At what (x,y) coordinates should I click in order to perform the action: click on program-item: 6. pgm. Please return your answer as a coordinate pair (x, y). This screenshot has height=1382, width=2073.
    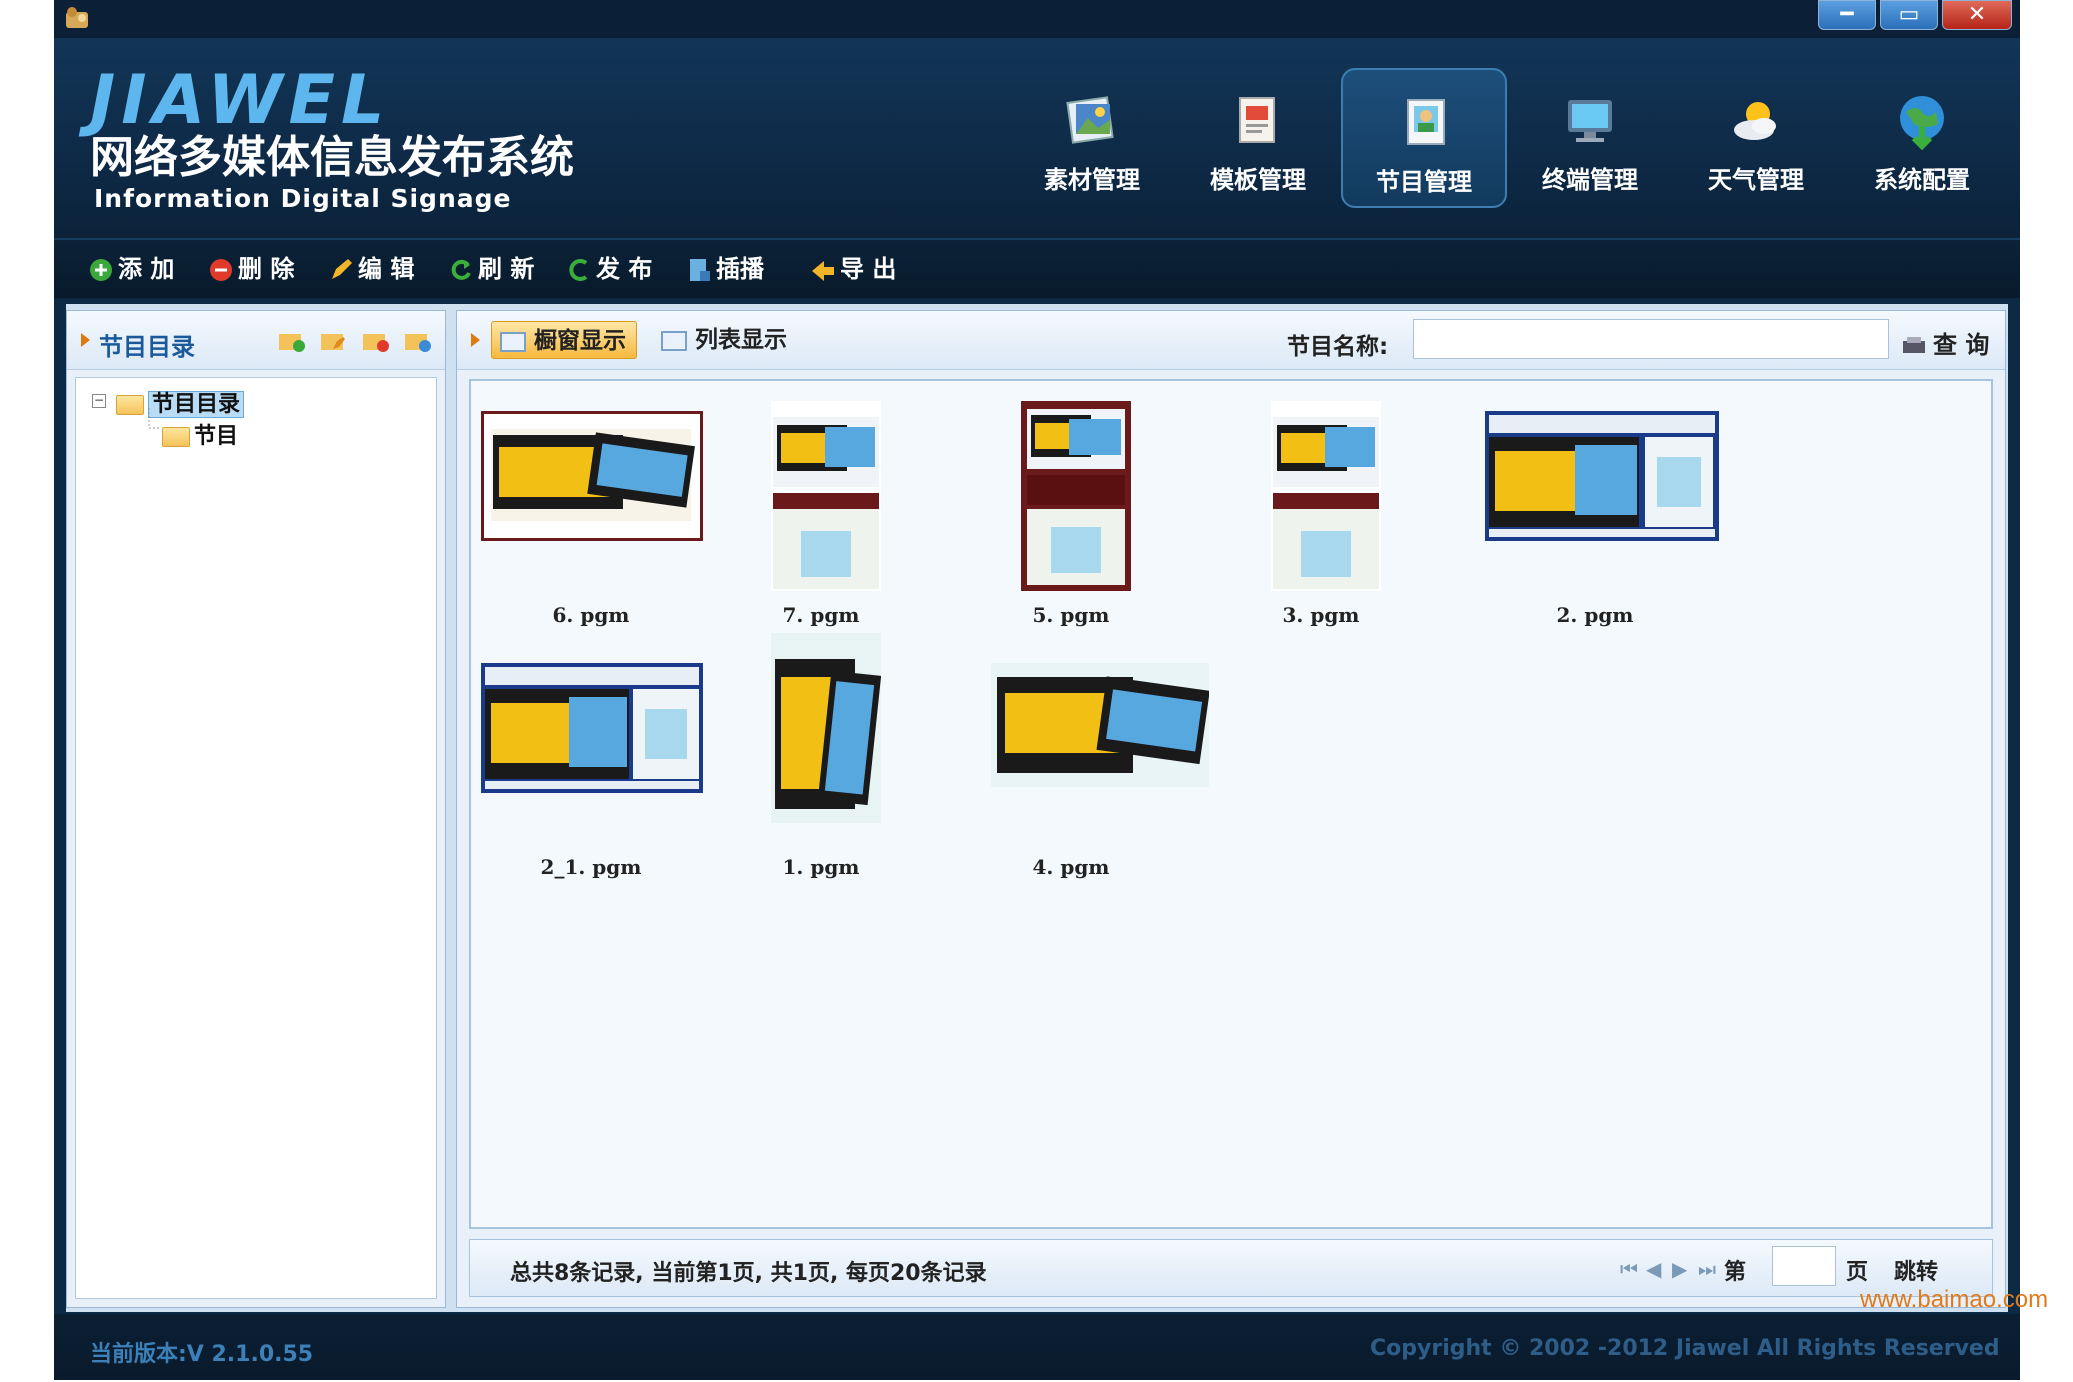
    Looking at the image, I should click on (601, 514).